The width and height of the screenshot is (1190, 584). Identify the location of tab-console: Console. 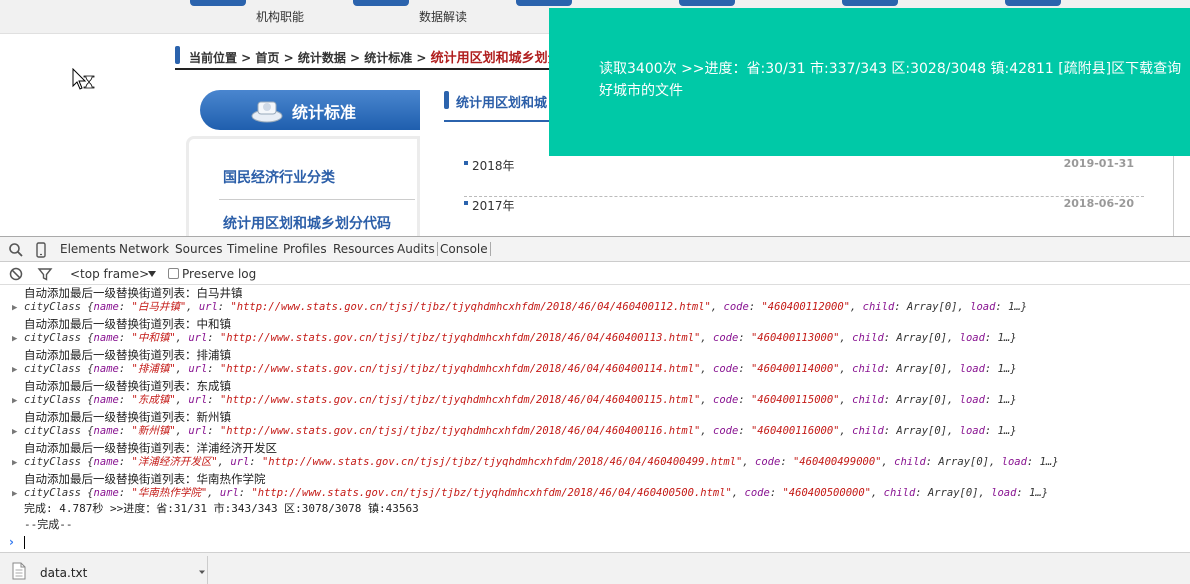
(464, 249).